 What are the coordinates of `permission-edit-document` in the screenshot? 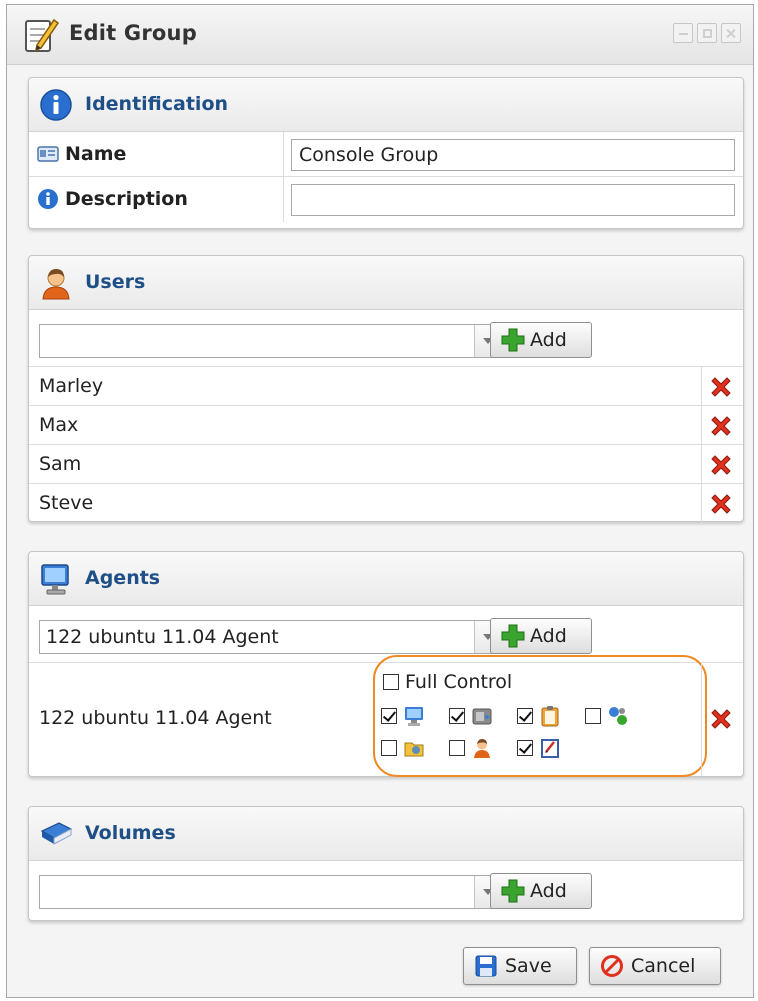 It's located at (539, 748).